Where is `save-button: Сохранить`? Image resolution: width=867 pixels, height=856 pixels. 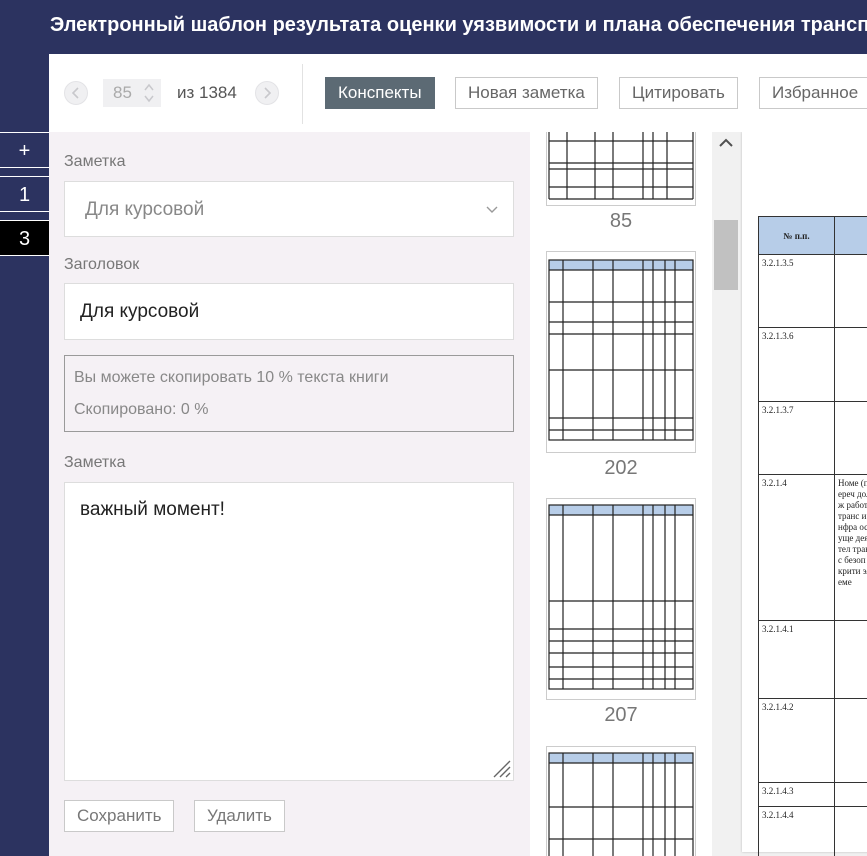 save-button: Сохранить is located at coordinates (119, 816).